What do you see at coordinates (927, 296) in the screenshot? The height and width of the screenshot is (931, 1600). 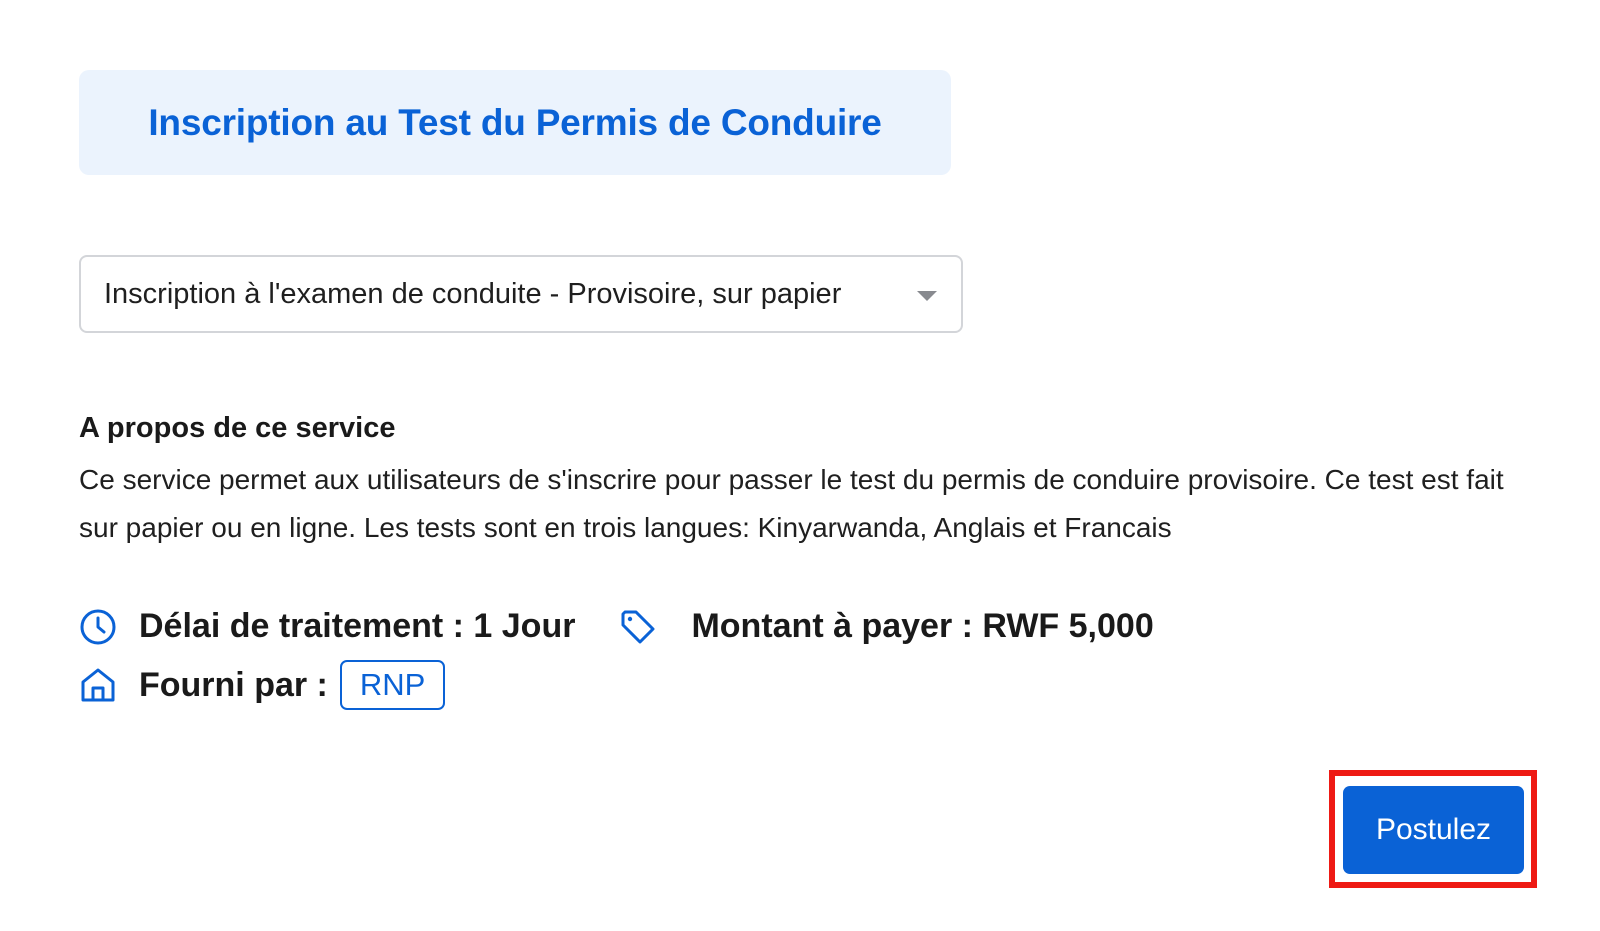 I see `chevron-down-icon` at bounding box center [927, 296].